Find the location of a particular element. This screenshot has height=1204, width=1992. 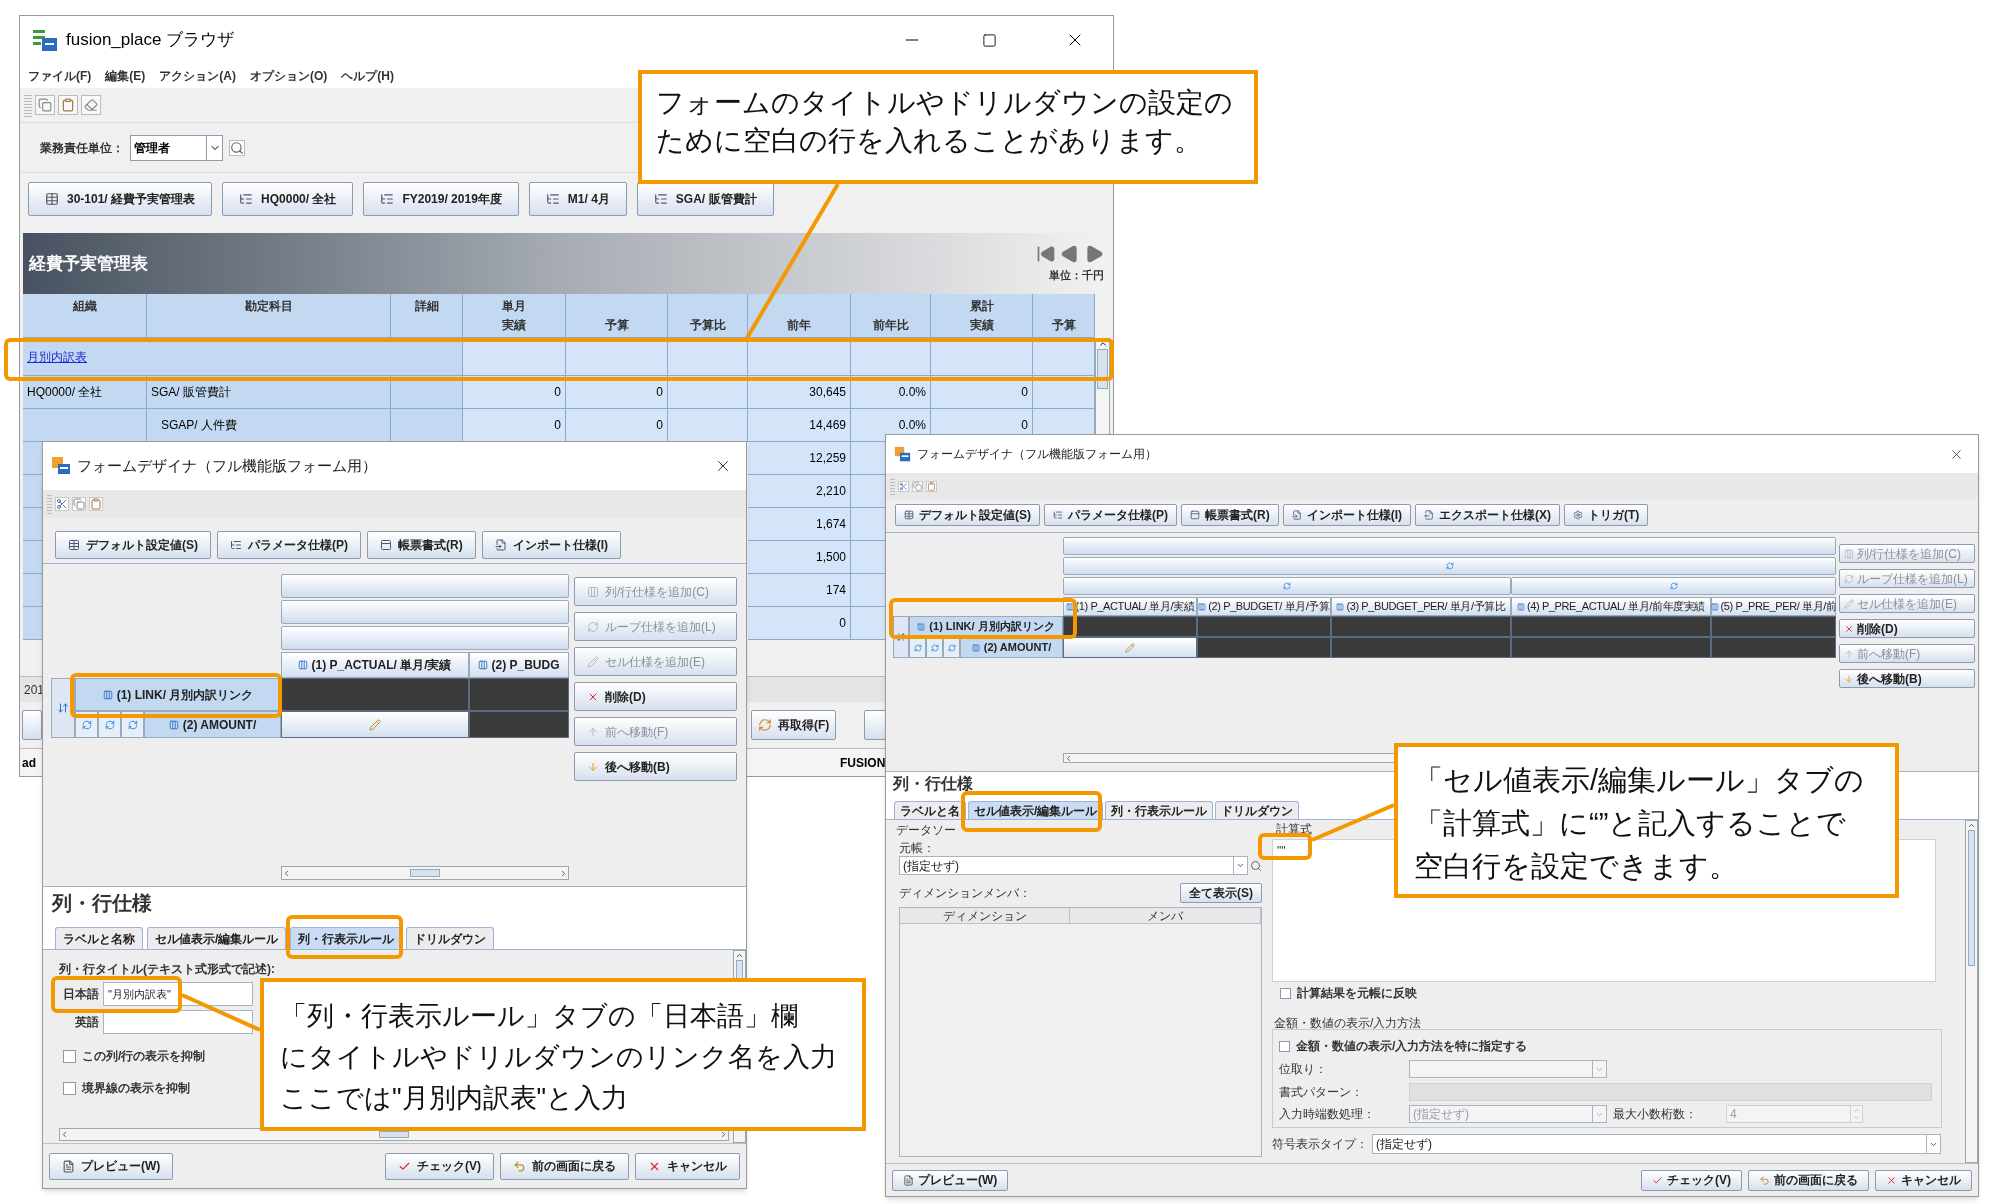

search-icon is located at coordinates (237, 147).